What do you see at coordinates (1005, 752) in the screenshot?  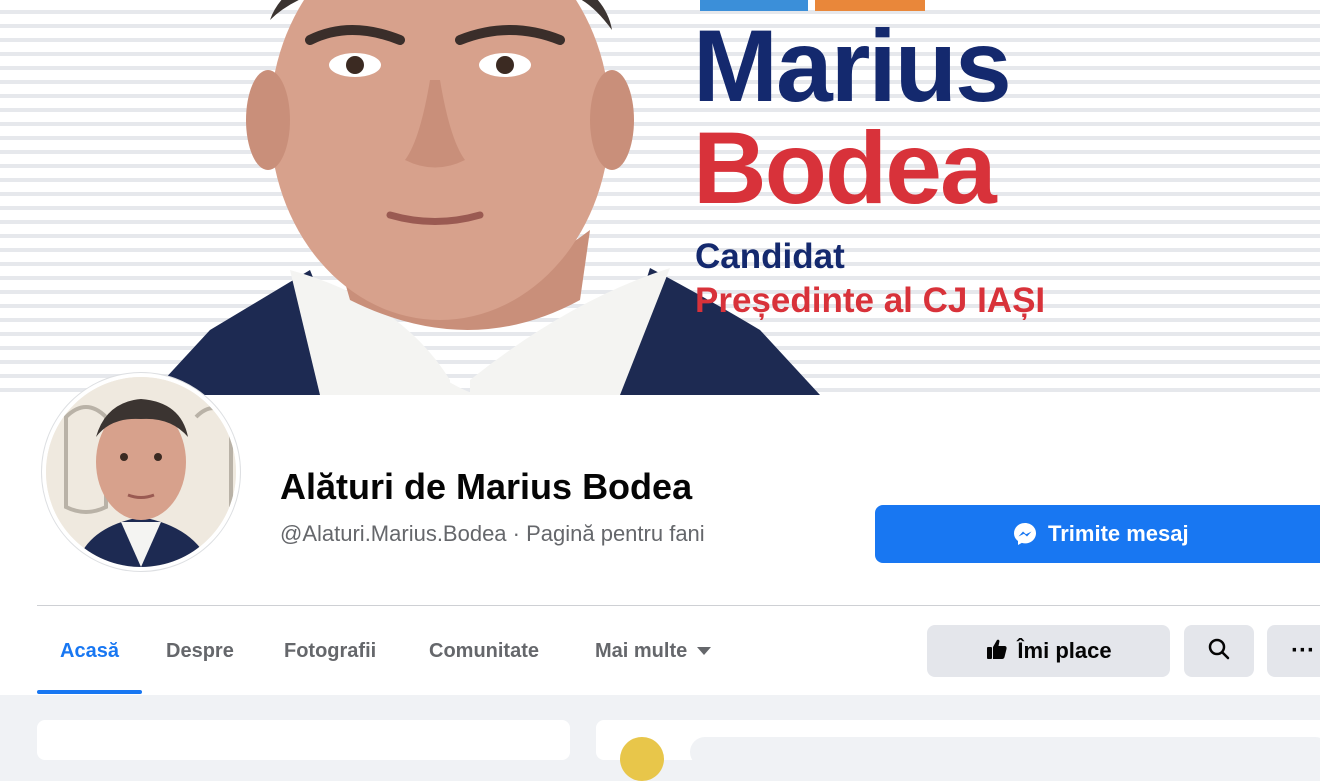 I see `composer-input` at bounding box center [1005, 752].